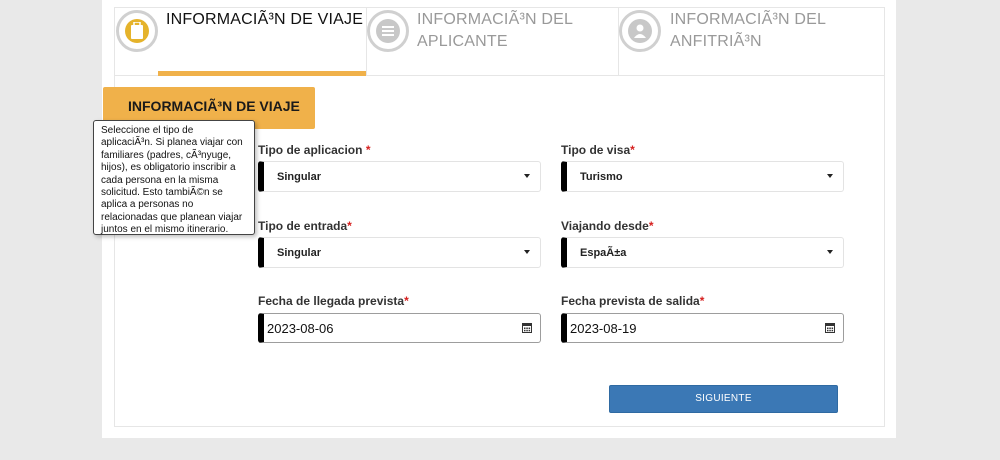 The height and width of the screenshot is (460, 1000). I want to click on active-tab-indicator, so click(262, 73).